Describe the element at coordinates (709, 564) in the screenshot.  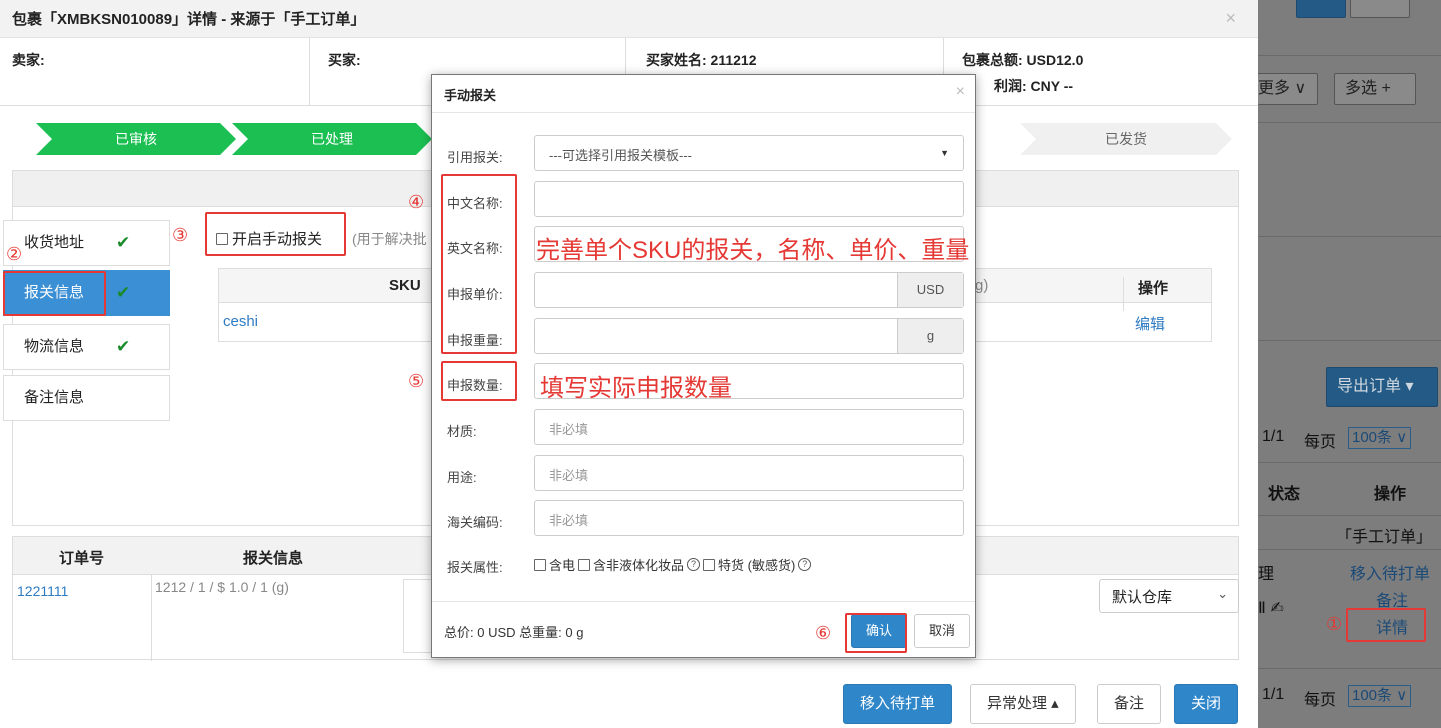
I see `special-checkbox` at that location.